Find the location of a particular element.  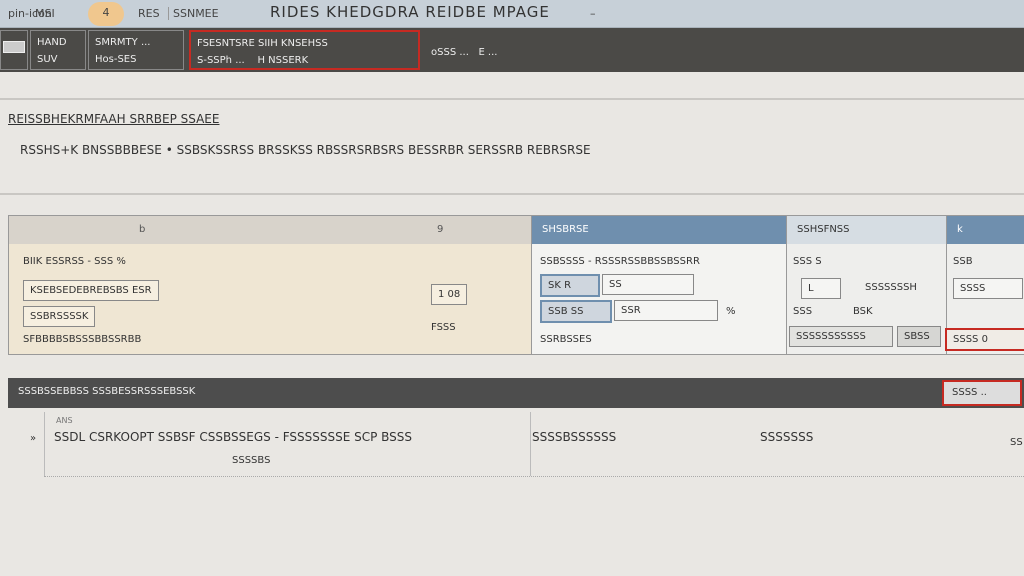

right-button: SSSSSSSSSSS is located at coordinates (841, 336).